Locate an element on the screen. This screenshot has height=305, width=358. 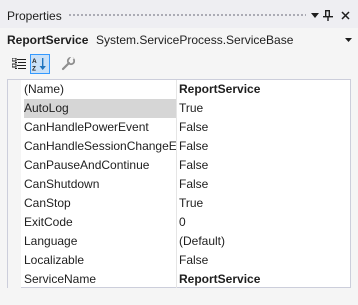
alphabetical-icon: A Z is located at coordinates (39, 65).